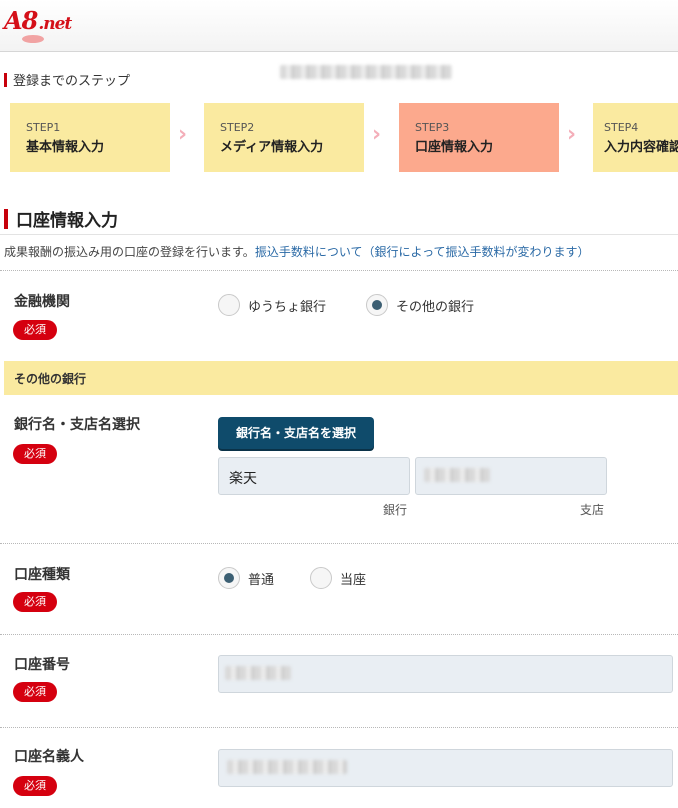 The width and height of the screenshot is (678, 808). What do you see at coordinates (511, 476) in the screenshot?
I see `branch-name-field` at bounding box center [511, 476].